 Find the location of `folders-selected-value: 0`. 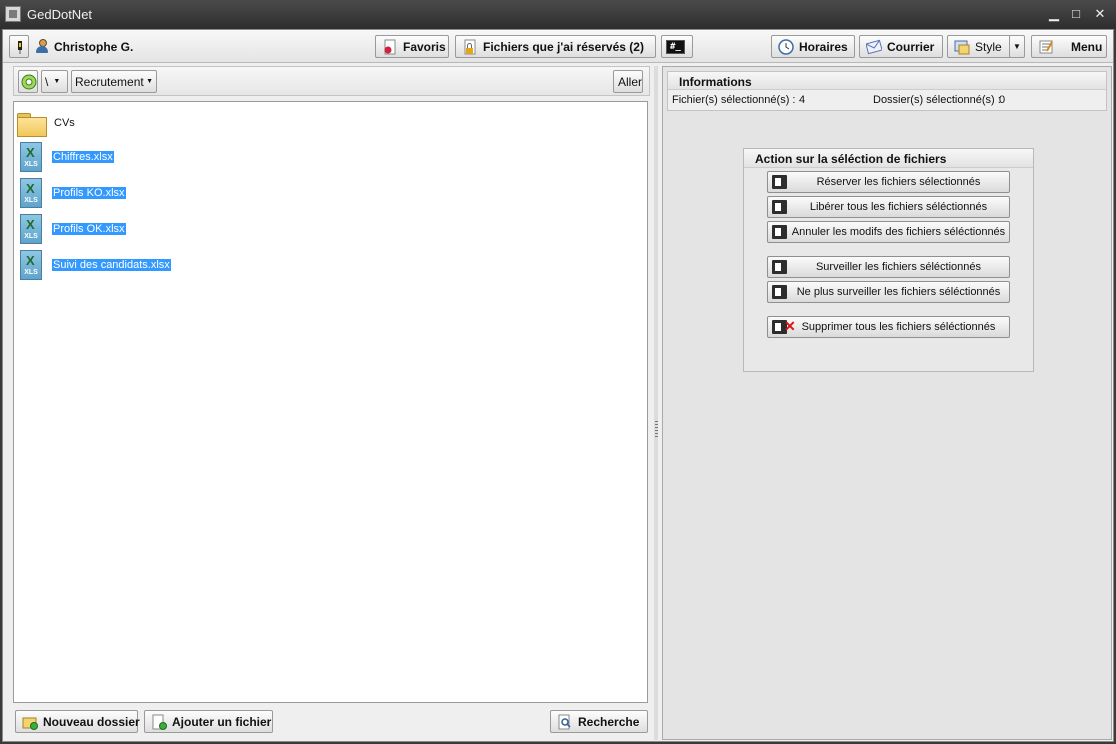

folders-selected-value: 0 is located at coordinates (1002, 100).